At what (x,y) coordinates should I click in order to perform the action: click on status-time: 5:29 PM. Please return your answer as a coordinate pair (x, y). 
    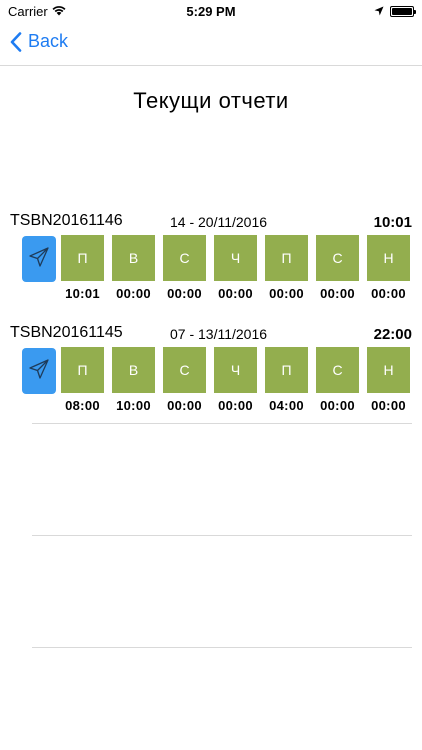
    Looking at the image, I should click on (211, 11).